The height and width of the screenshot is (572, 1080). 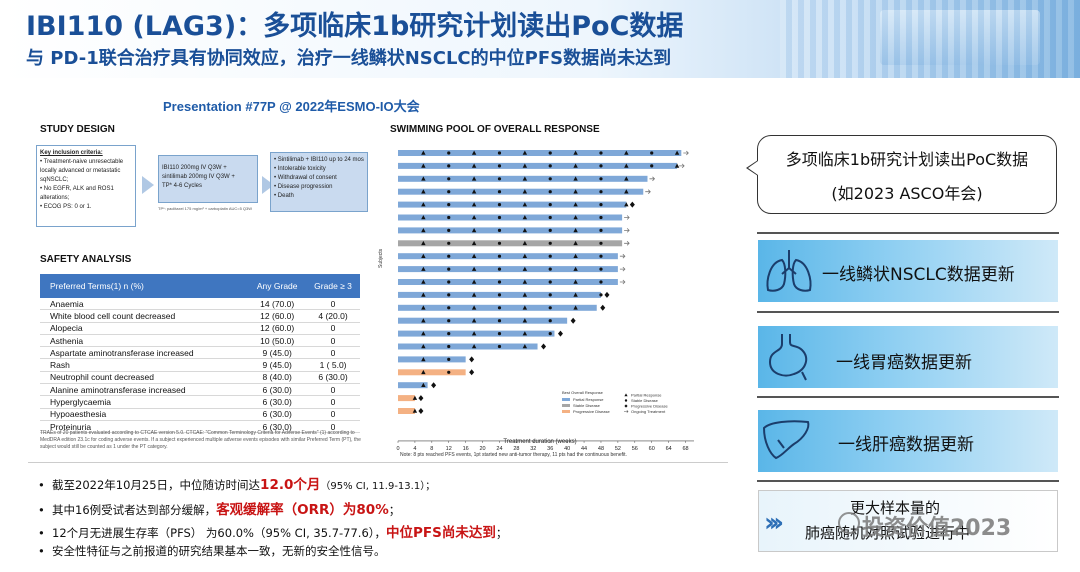 I want to click on cell-any-grade: 12 (60.0), so click(x=277, y=328).